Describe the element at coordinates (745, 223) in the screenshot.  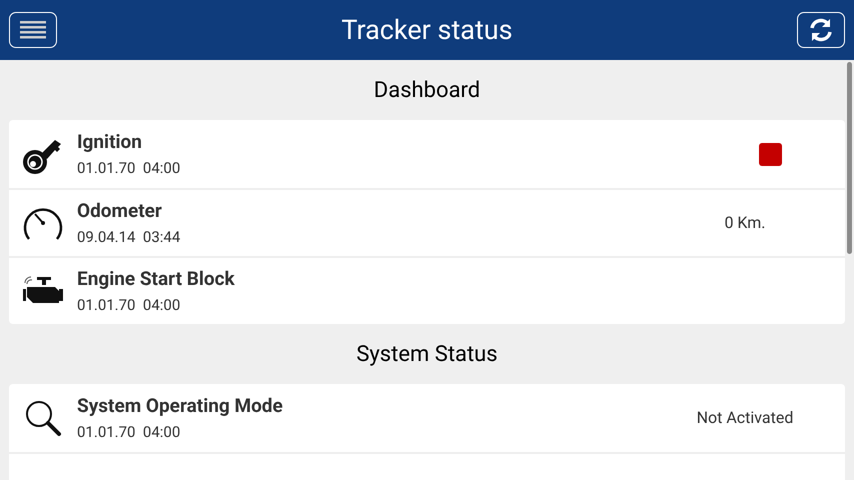
I see `status-value: 0 Km.` at that location.